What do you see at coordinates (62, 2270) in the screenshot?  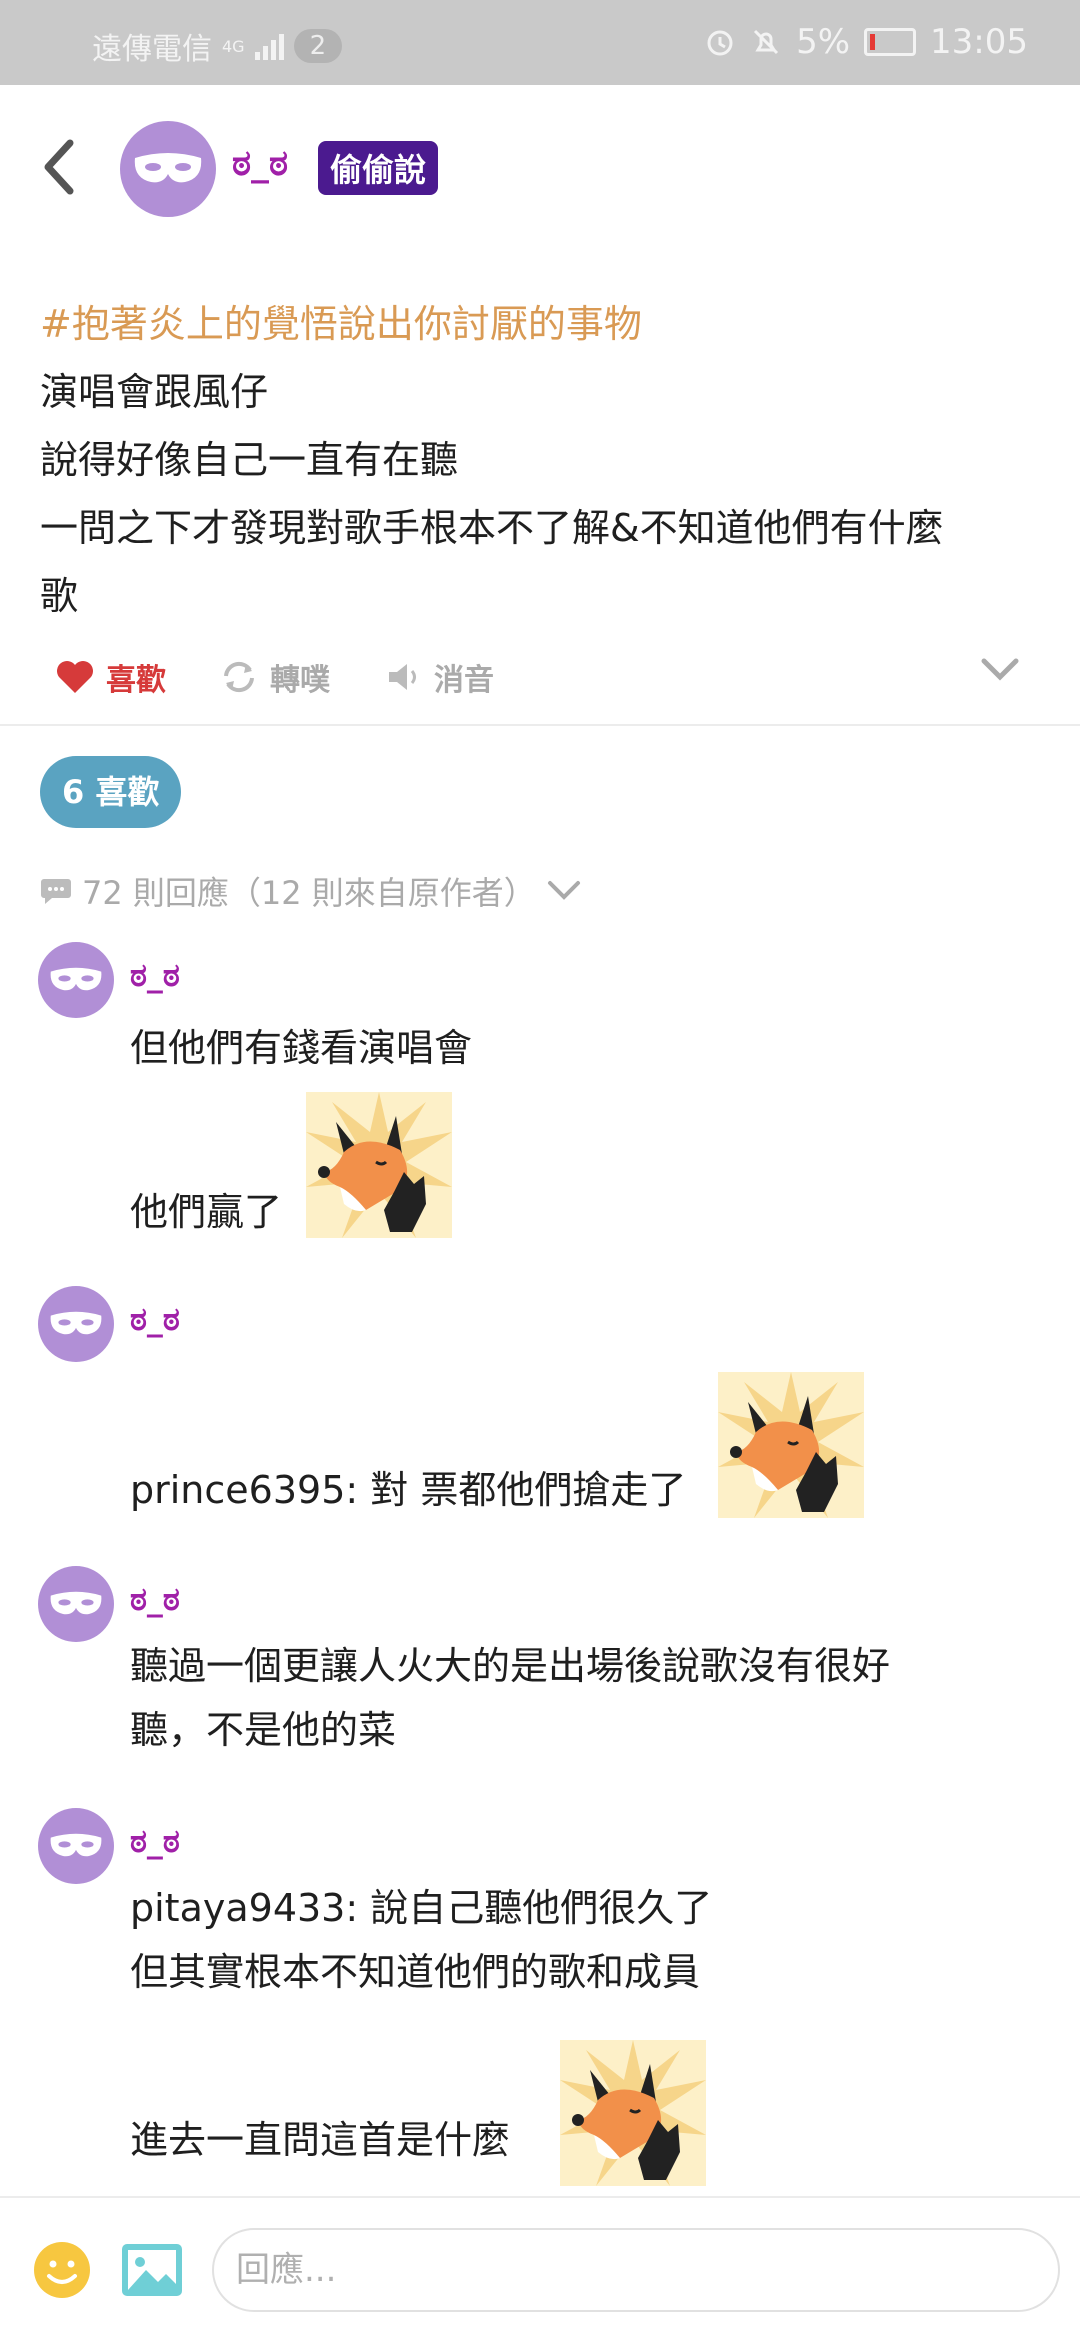 I see `emoji-icon` at bounding box center [62, 2270].